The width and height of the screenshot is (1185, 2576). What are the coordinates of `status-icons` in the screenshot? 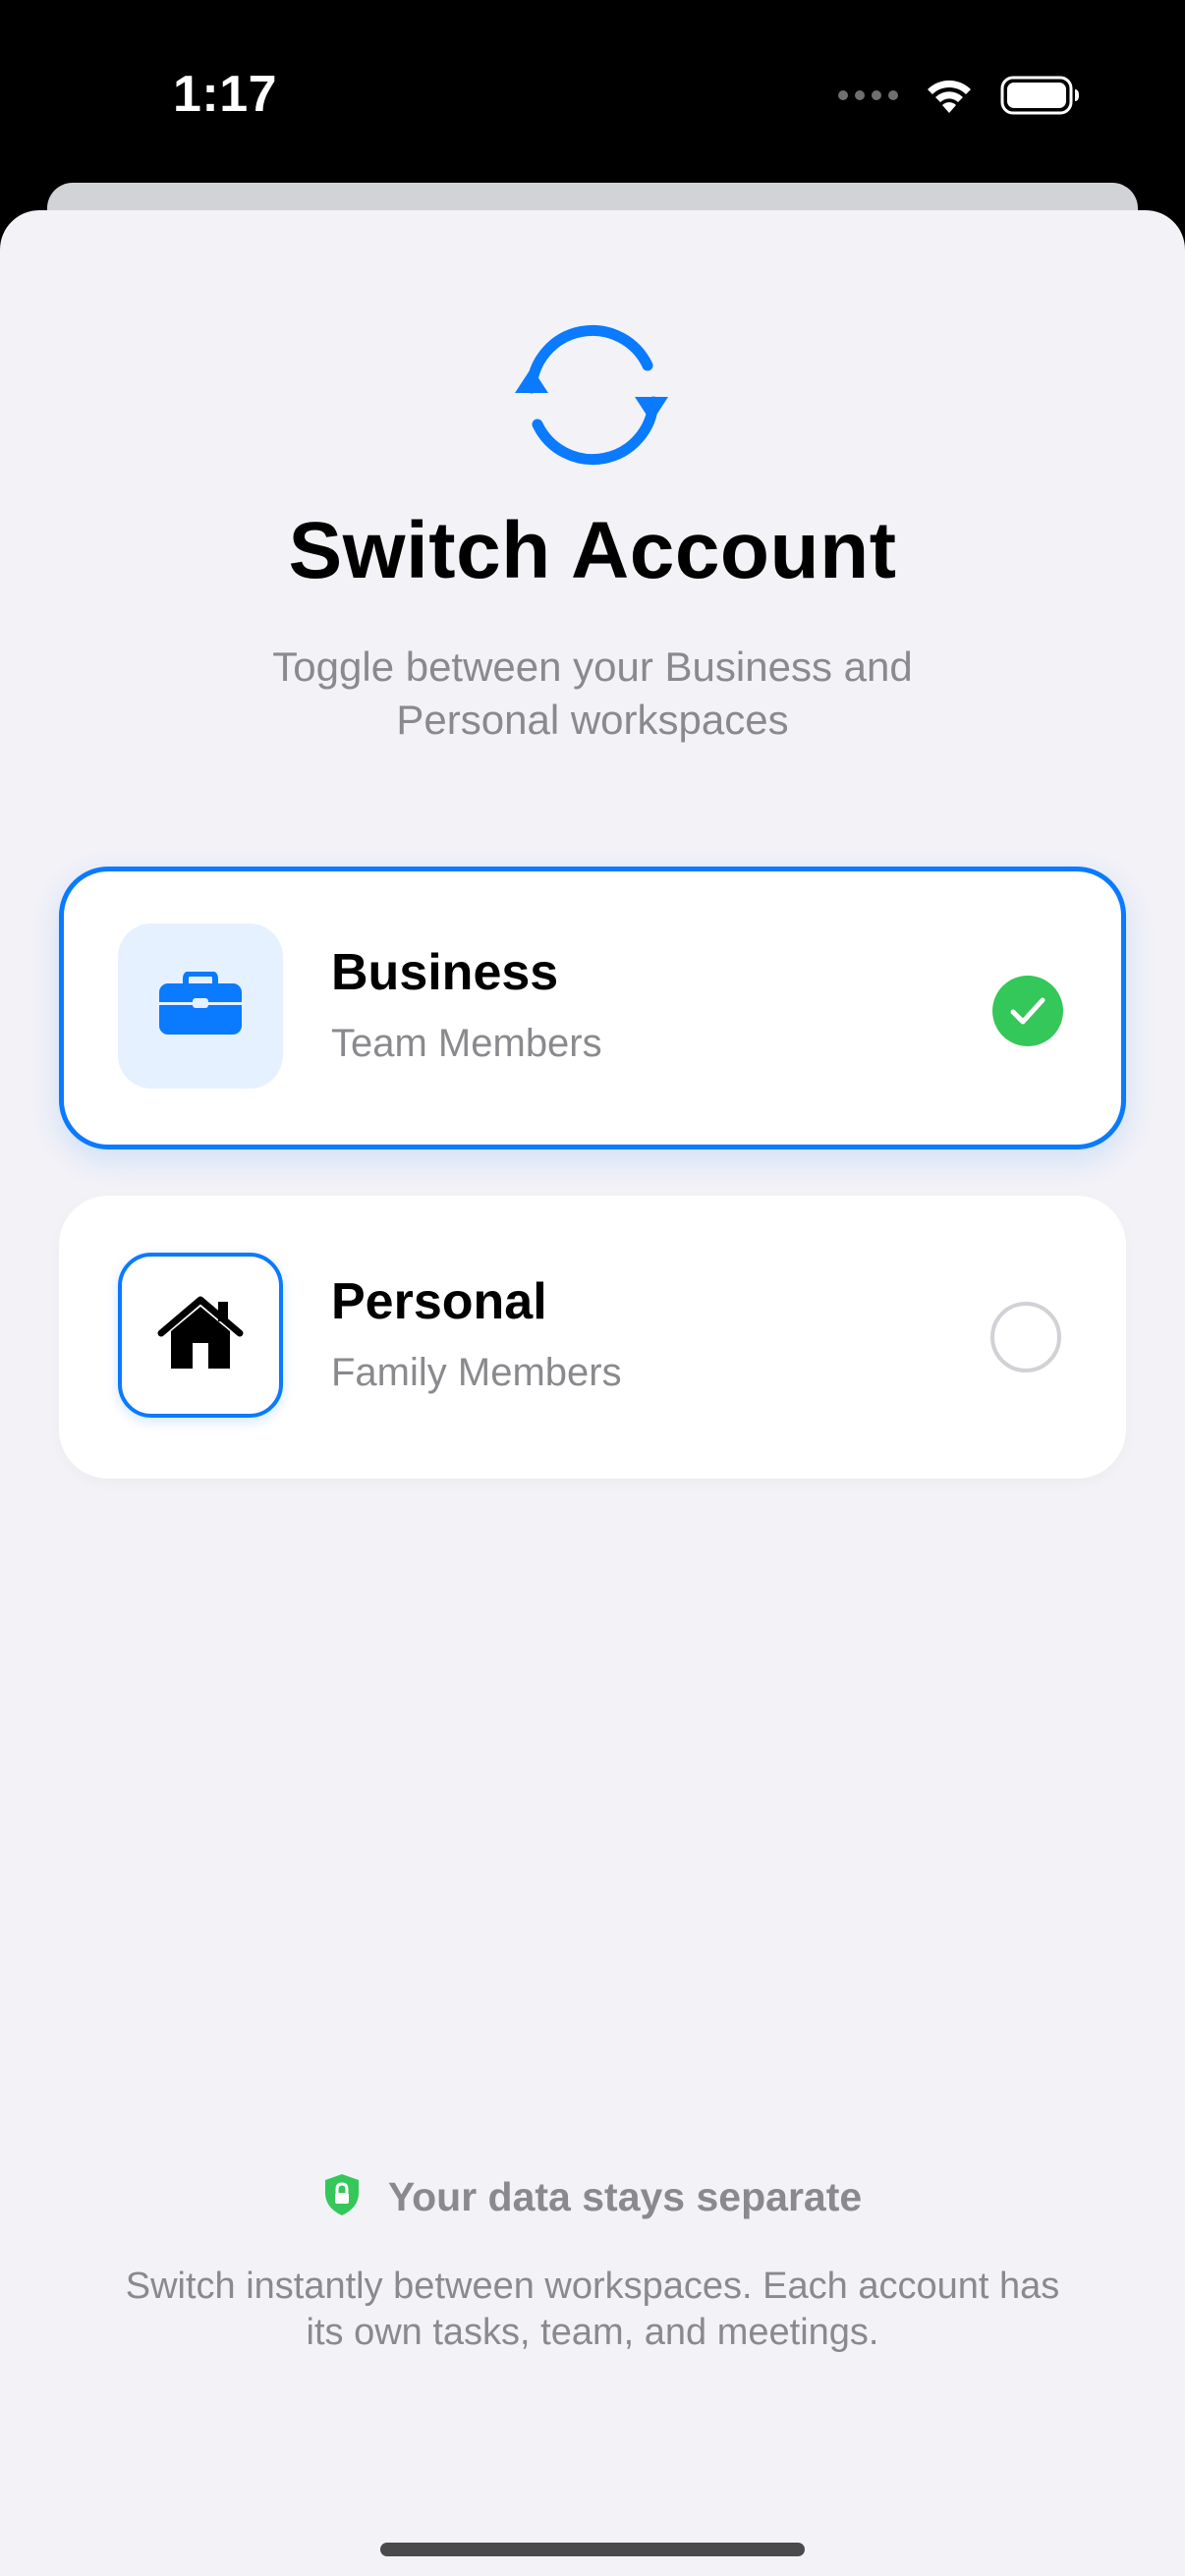 It's located at (960, 95).